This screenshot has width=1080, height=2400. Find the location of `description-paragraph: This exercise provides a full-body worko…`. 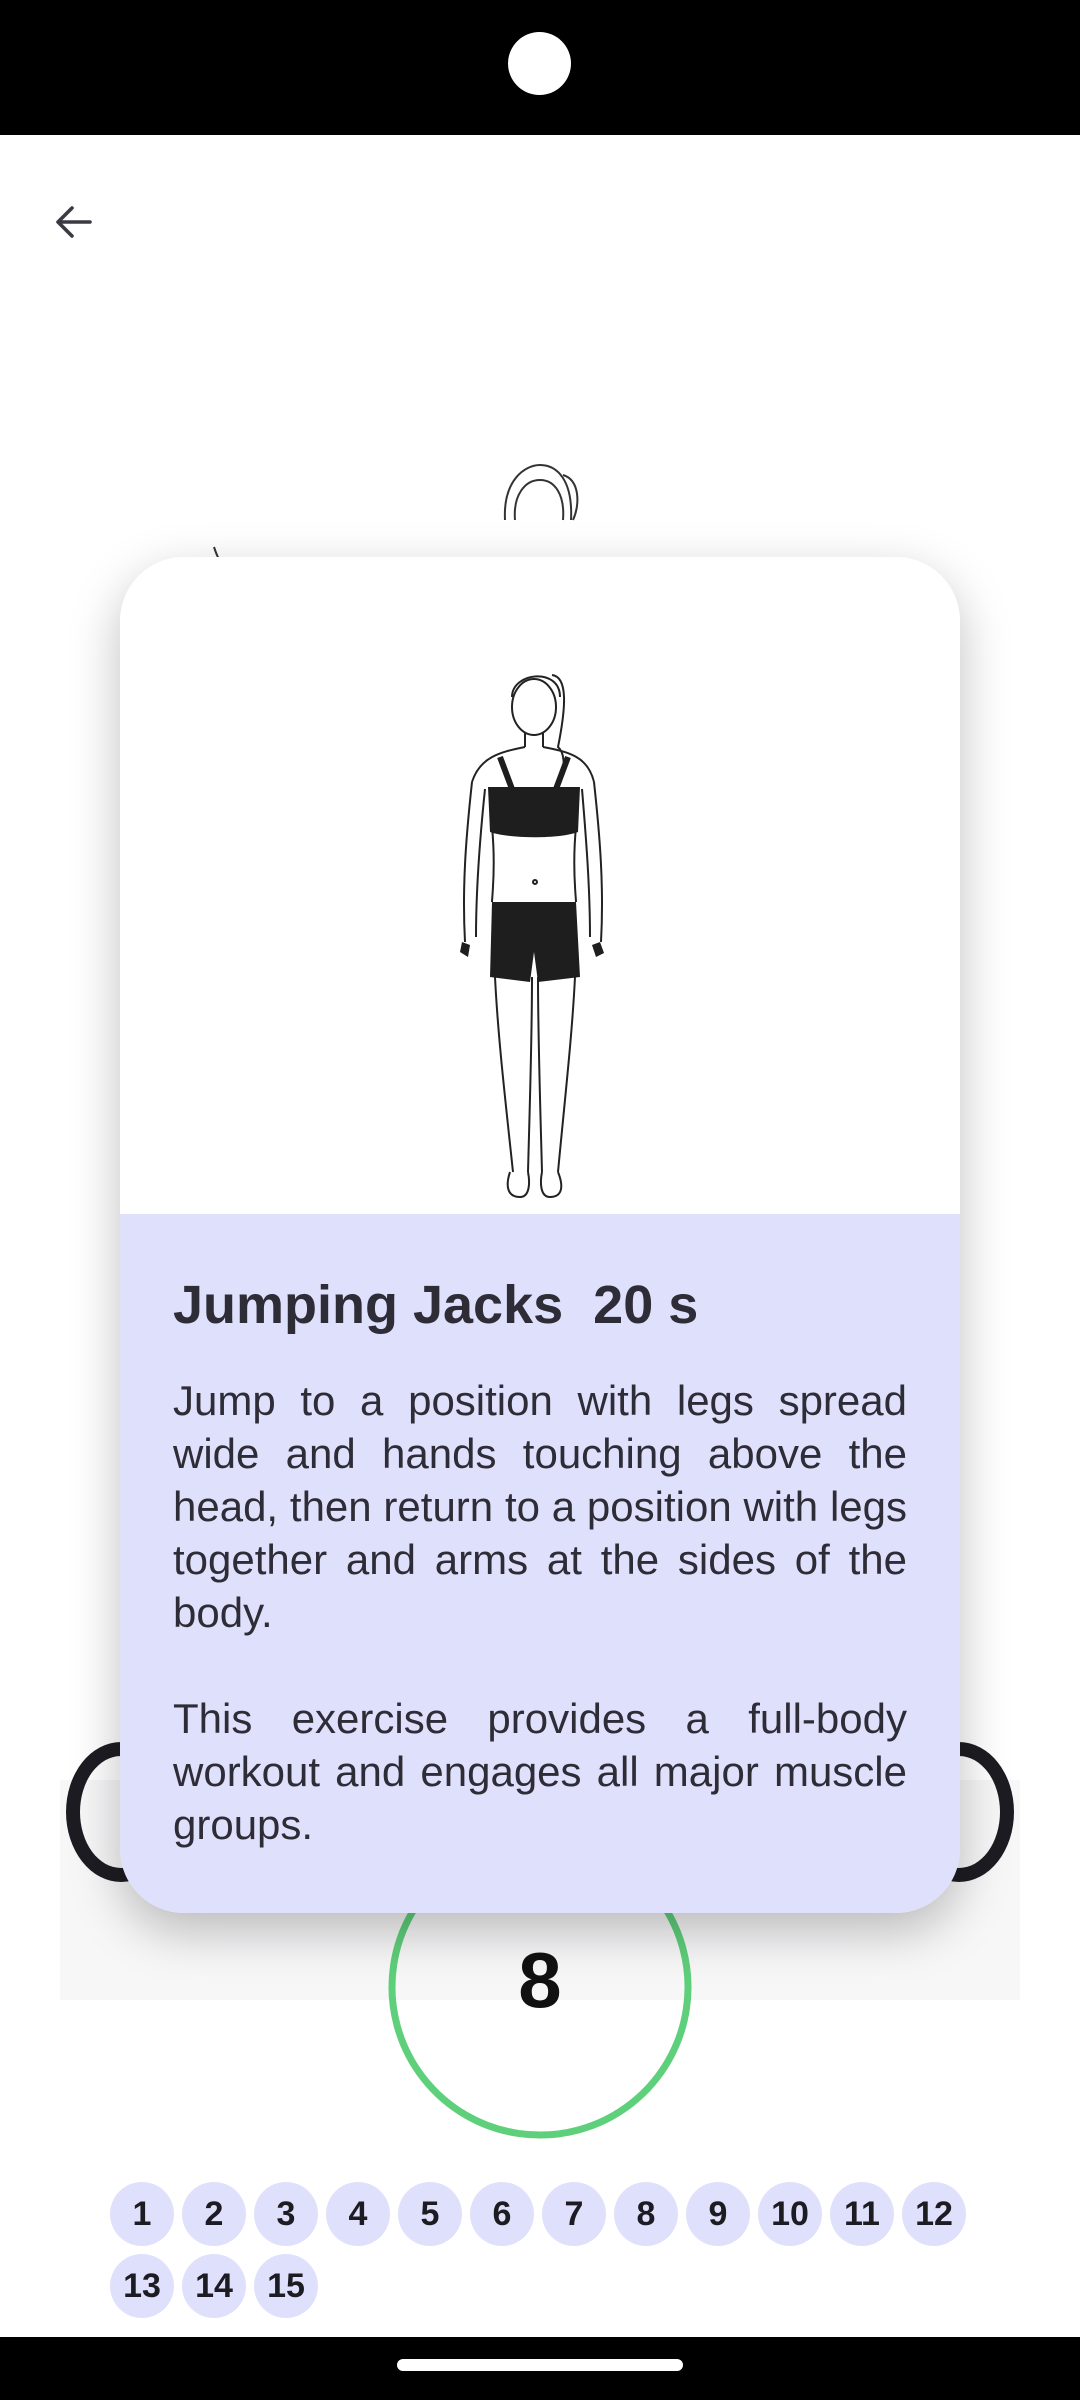

description-paragraph: This exercise provides a full-body worko… is located at coordinates (540, 1771).